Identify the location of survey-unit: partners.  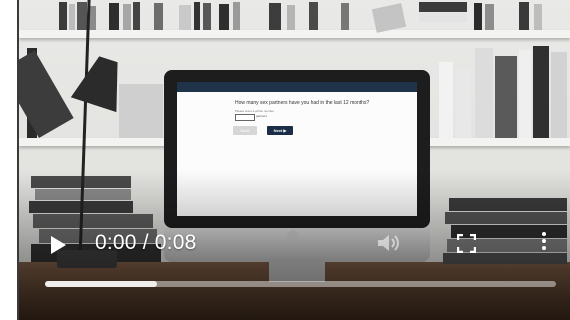
(262, 116).